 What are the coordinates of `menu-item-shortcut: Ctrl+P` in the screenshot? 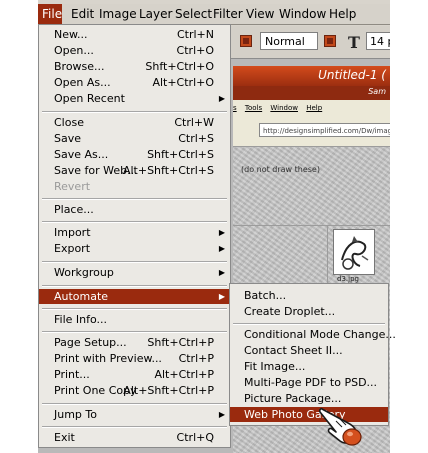 It's located at (196, 358).